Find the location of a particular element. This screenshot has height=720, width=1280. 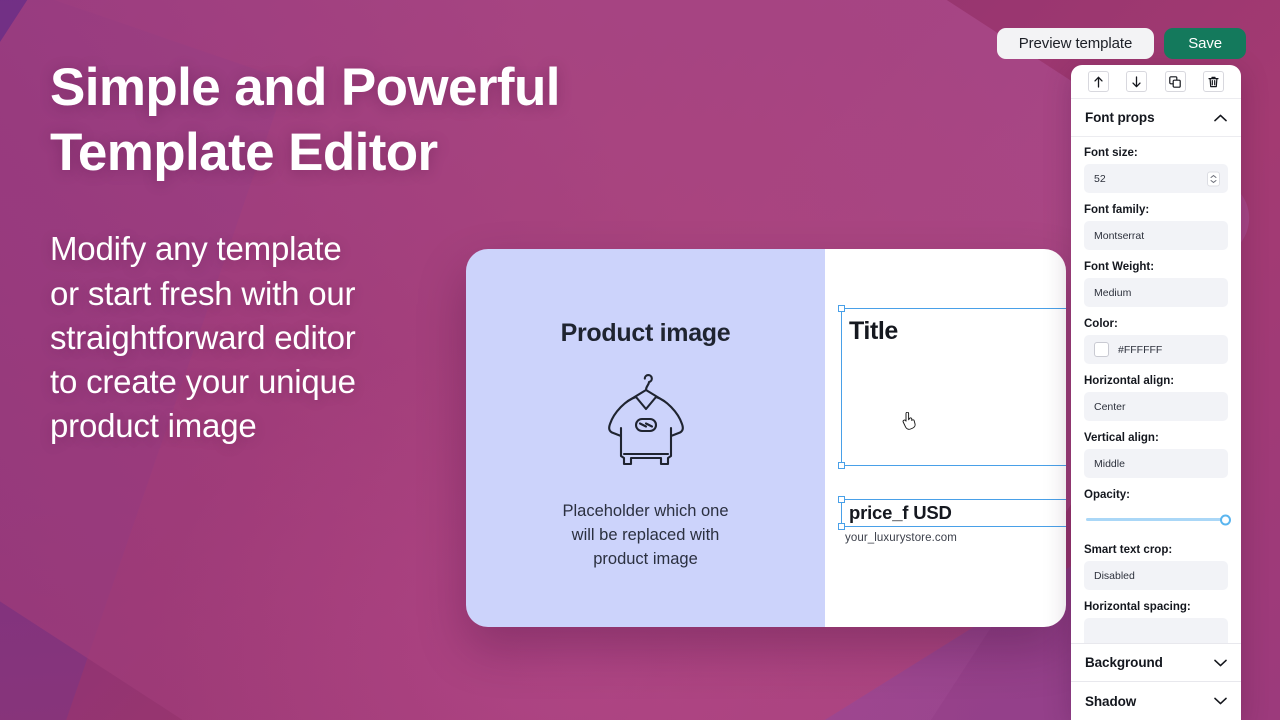

field-vertical-align-label: Vertical align: is located at coordinates (1121, 438).